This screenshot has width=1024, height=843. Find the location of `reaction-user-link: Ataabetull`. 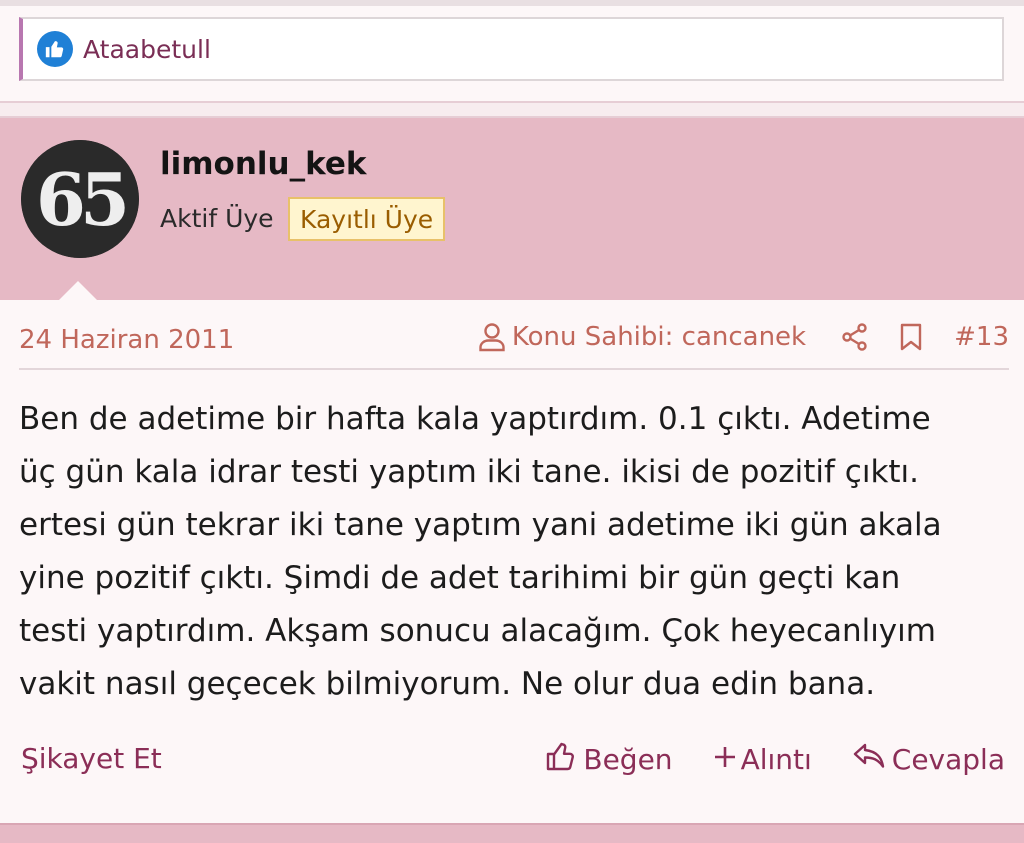

reaction-user-link: Ataabetull is located at coordinates (147, 49).